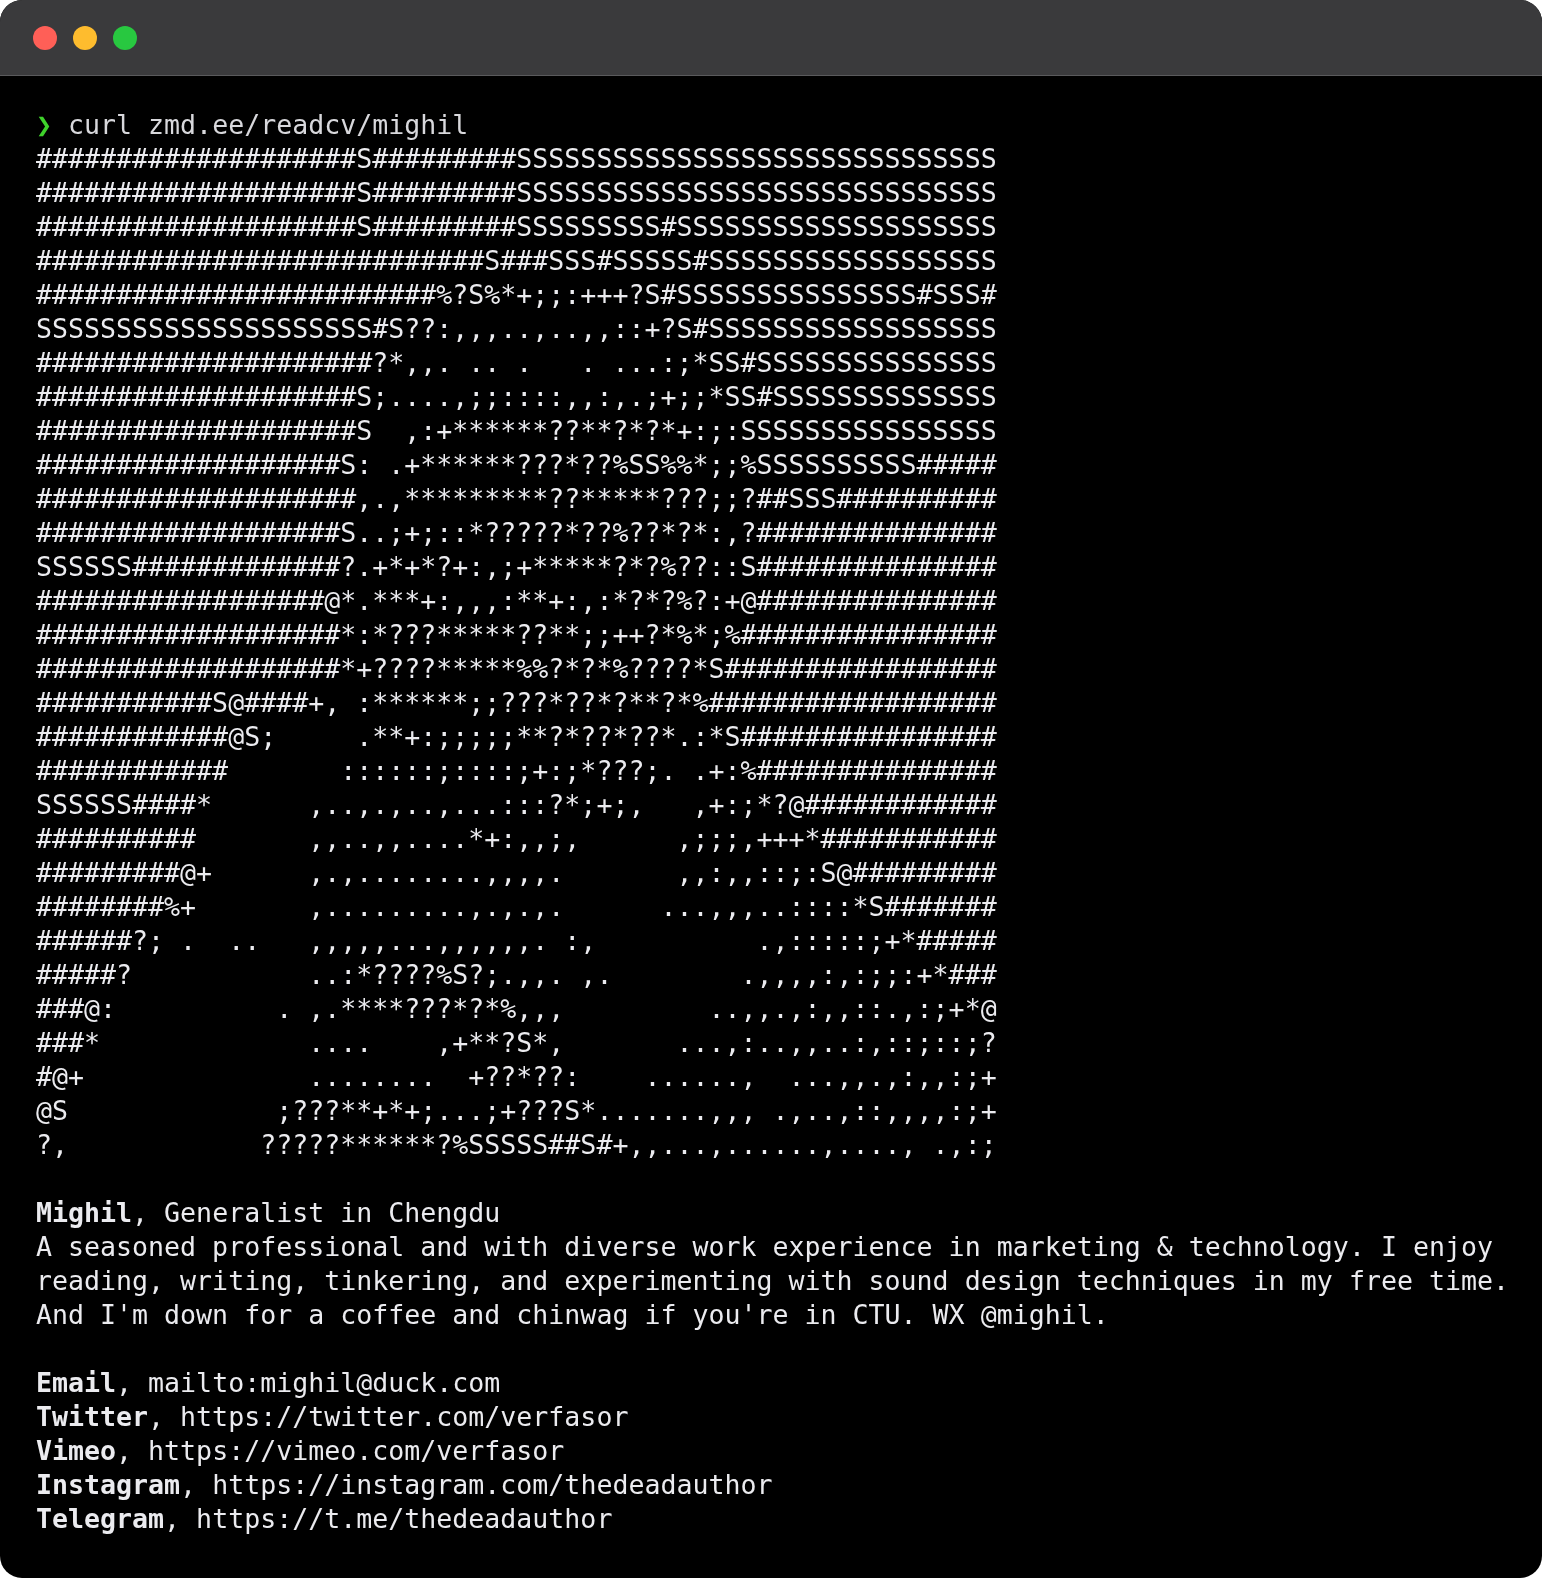  Describe the element at coordinates (517, 397) in the screenshot. I see `ascii-art-line: ####################S;....,;;::::,,:,.;+;;*SS#SSSSSSSSSSSSSS` at that location.